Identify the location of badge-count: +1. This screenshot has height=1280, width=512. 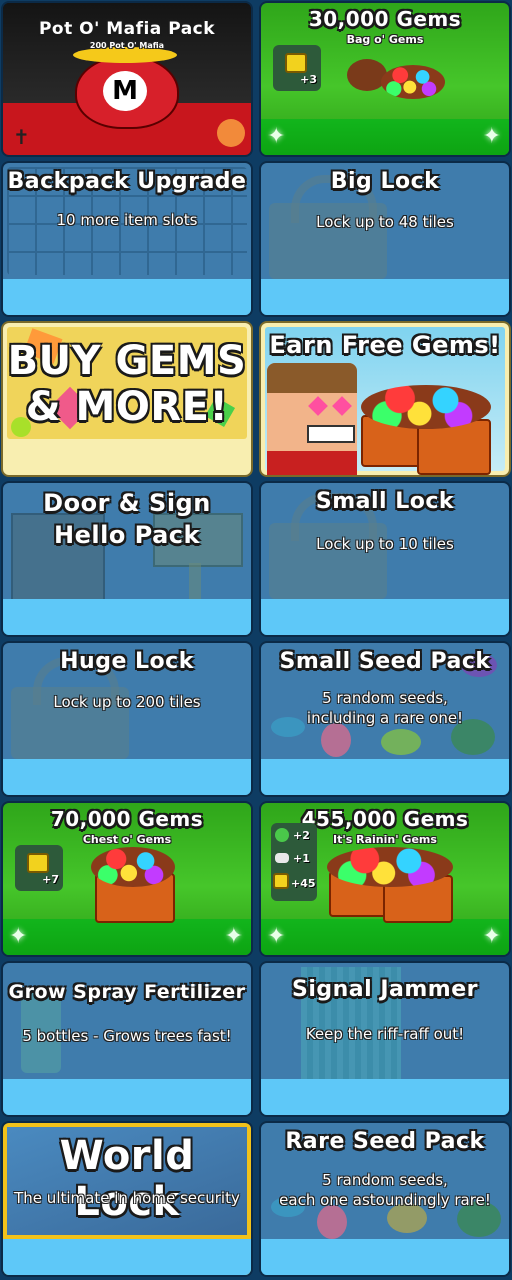
(301, 858).